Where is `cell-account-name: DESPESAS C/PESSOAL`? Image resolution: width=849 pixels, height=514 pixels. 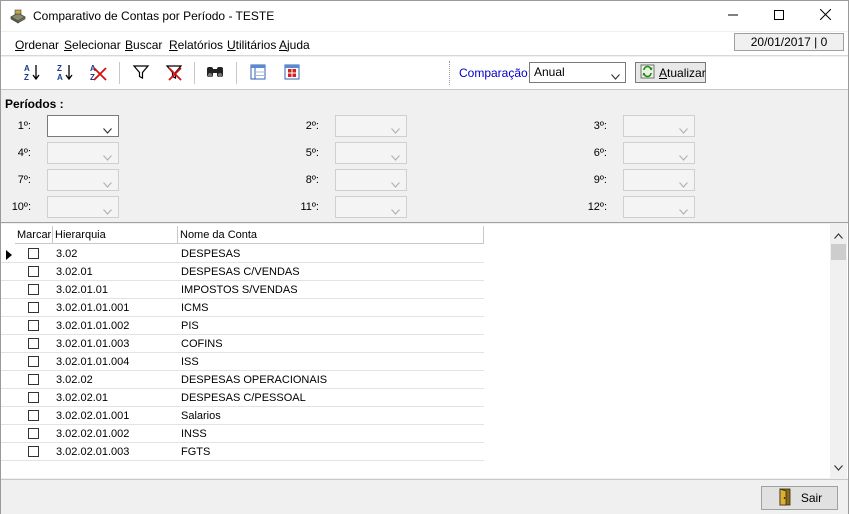
cell-account-name: DESPESAS C/PESSOAL is located at coordinates (243, 398).